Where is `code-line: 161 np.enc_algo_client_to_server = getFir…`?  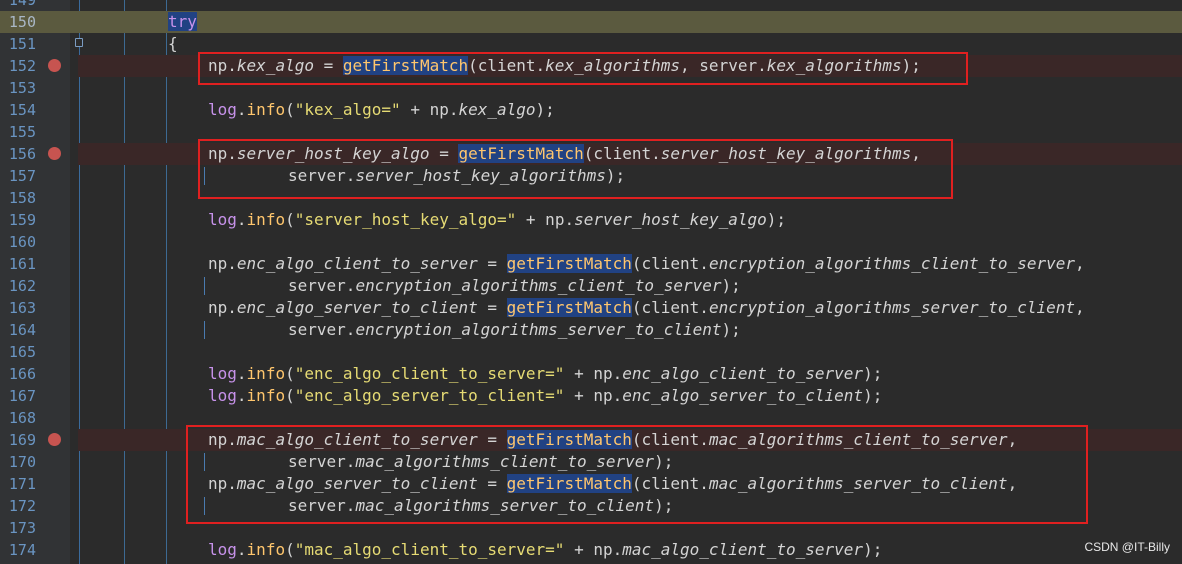
code-line: 161 np.enc_algo_client_to_server = getFir… is located at coordinates (591, 264).